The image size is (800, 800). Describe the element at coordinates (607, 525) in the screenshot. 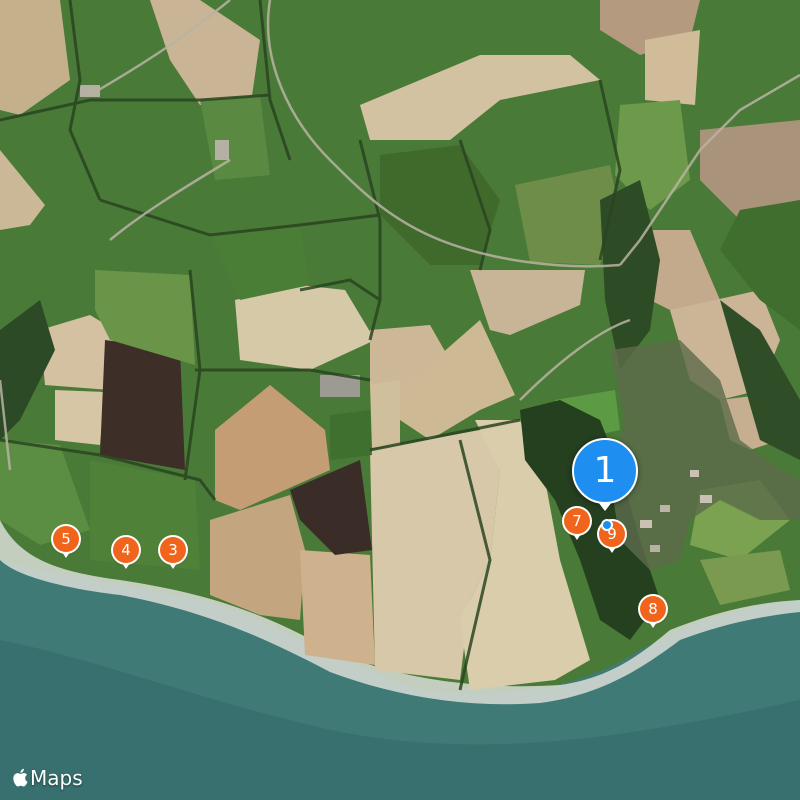

I see `location-dot` at that location.